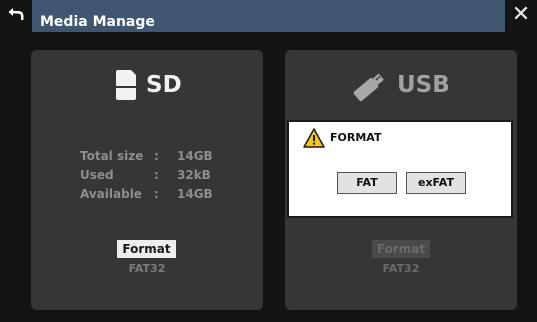 The height and width of the screenshot is (322, 537). I want to click on sd-format-type: FAT32, so click(147, 268).